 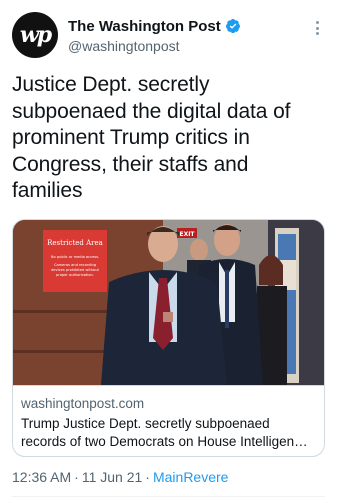 What do you see at coordinates (187, 234) in the screenshot?
I see `exit-sign: EXIT` at bounding box center [187, 234].